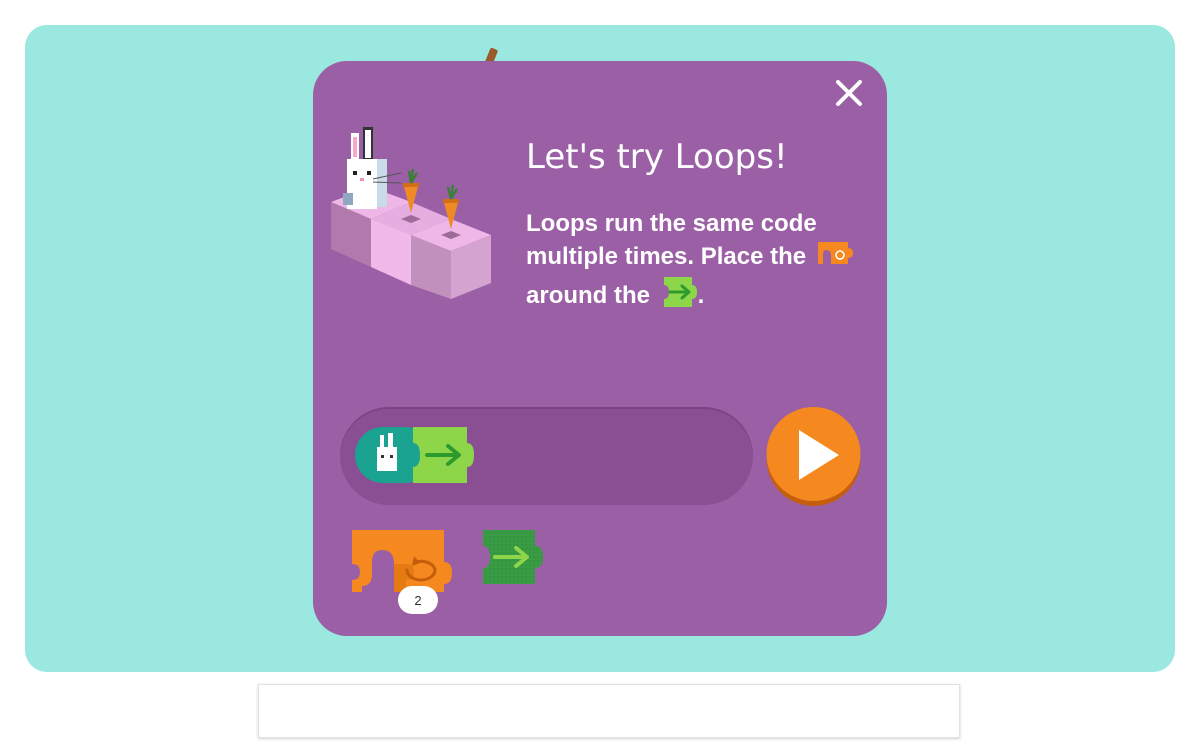 Image resolution: width=1200 pixels, height=756 pixels. I want to click on play-button, so click(813, 457).